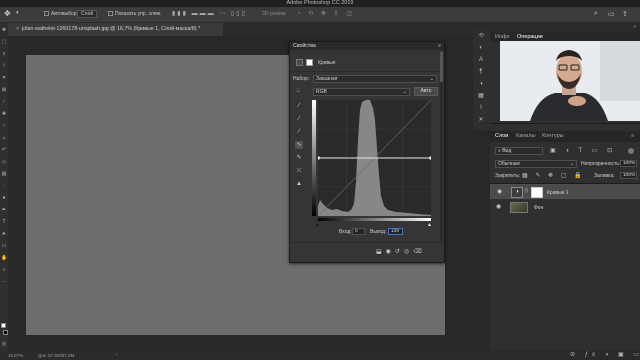  I want to click on crop-icon: ⌗, so click(4, 78).